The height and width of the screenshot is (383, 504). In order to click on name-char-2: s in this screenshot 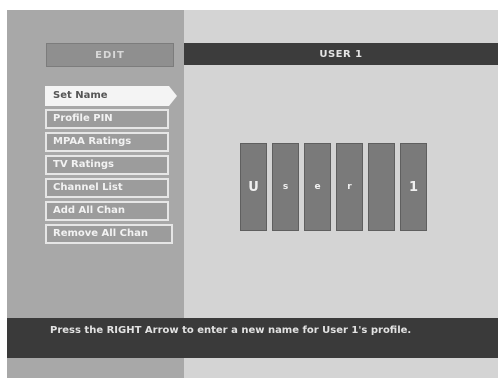, I will do `click(285, 187)`.